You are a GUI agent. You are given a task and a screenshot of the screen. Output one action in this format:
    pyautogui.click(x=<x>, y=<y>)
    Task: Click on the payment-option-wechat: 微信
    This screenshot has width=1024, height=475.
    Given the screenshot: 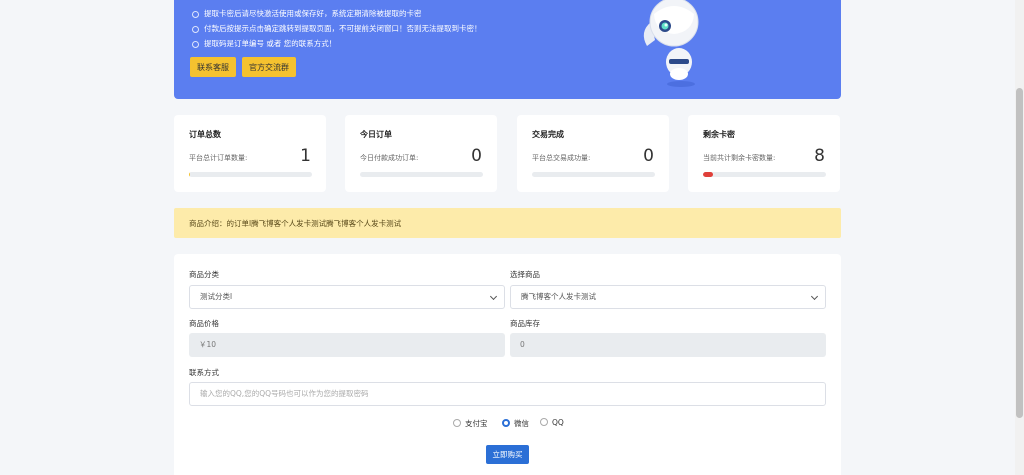 What is the action you would take?
    pyautogui.click(x=515, y=424)
    